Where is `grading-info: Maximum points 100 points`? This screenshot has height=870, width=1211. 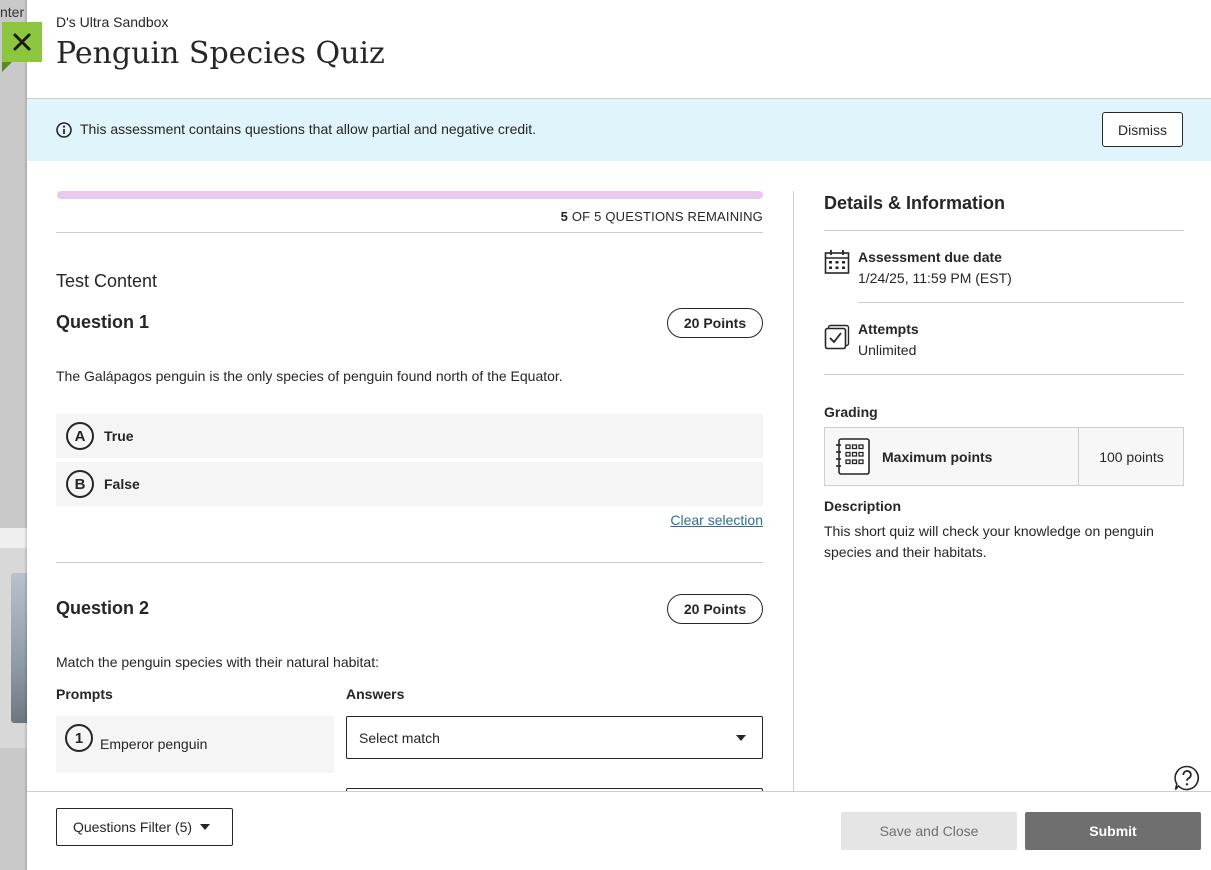
grading-info: Maximum points 100 points is located at coordinates (1004, 456).